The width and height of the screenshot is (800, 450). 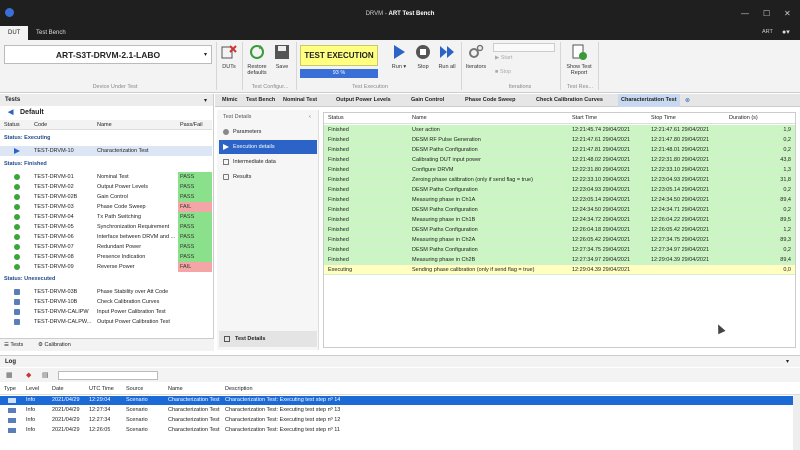 What do you see at coordinates (445, 190) in the screenshot?
I see `cell-name: DESM Paths Configuration` at bounding box center [445, 190].